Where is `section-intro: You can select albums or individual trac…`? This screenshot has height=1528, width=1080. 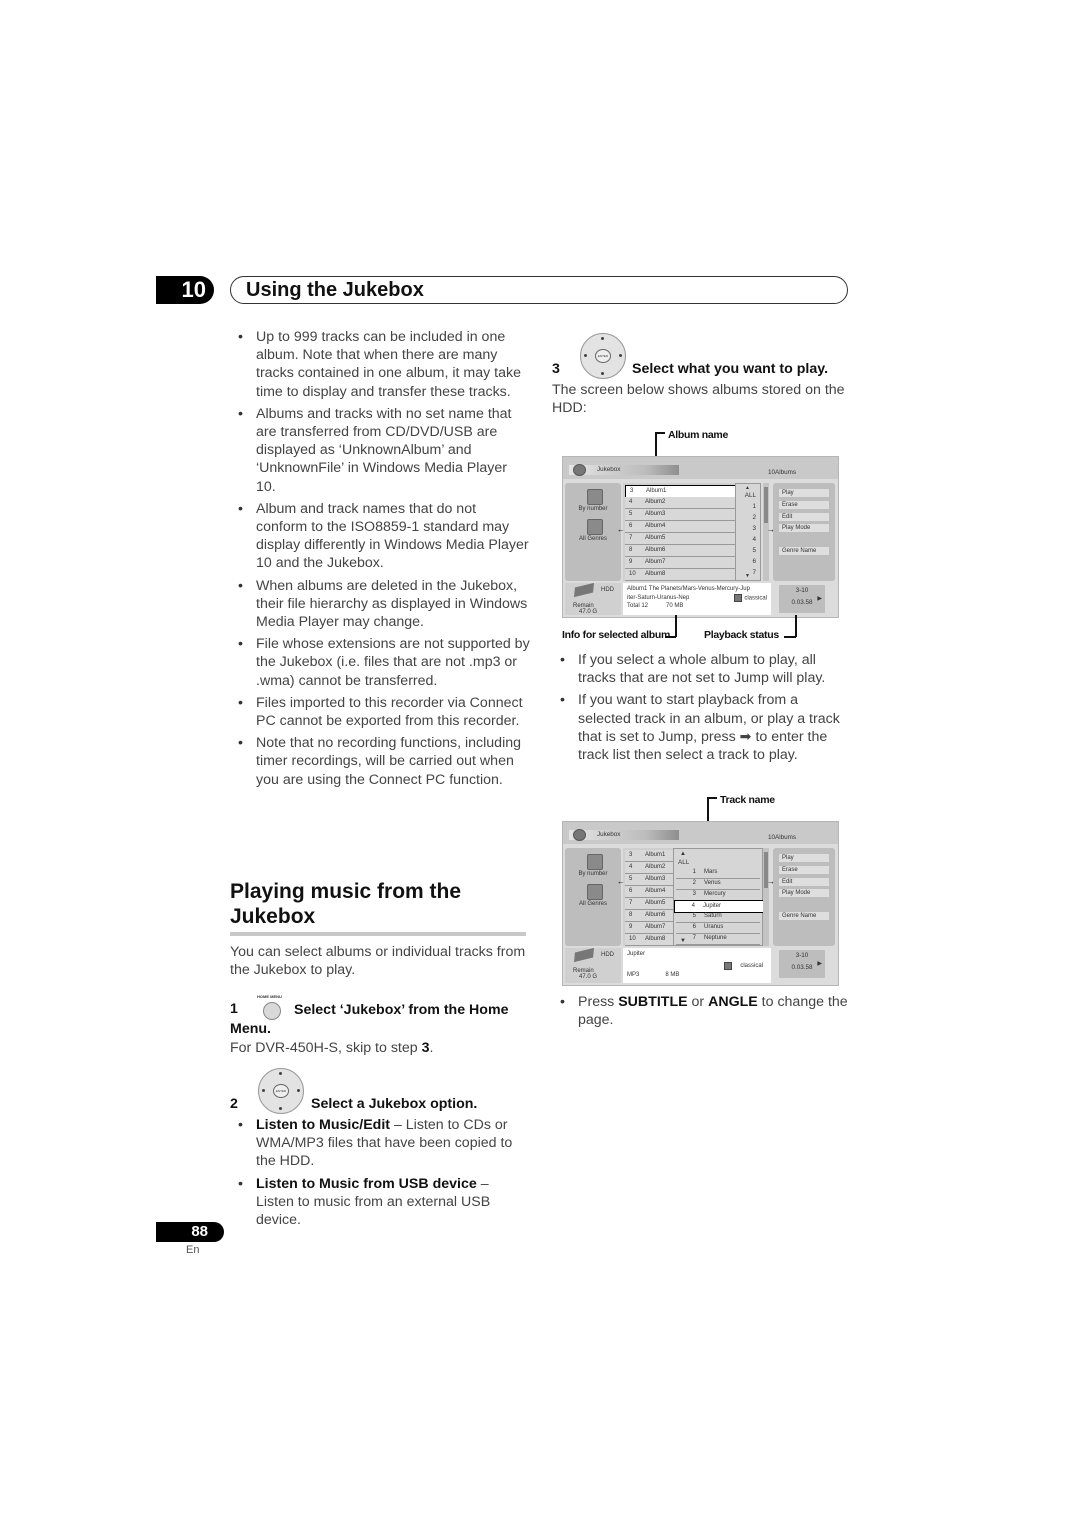 section-intro: You can select albums or individual trac… is located at coordinates (378, 961).